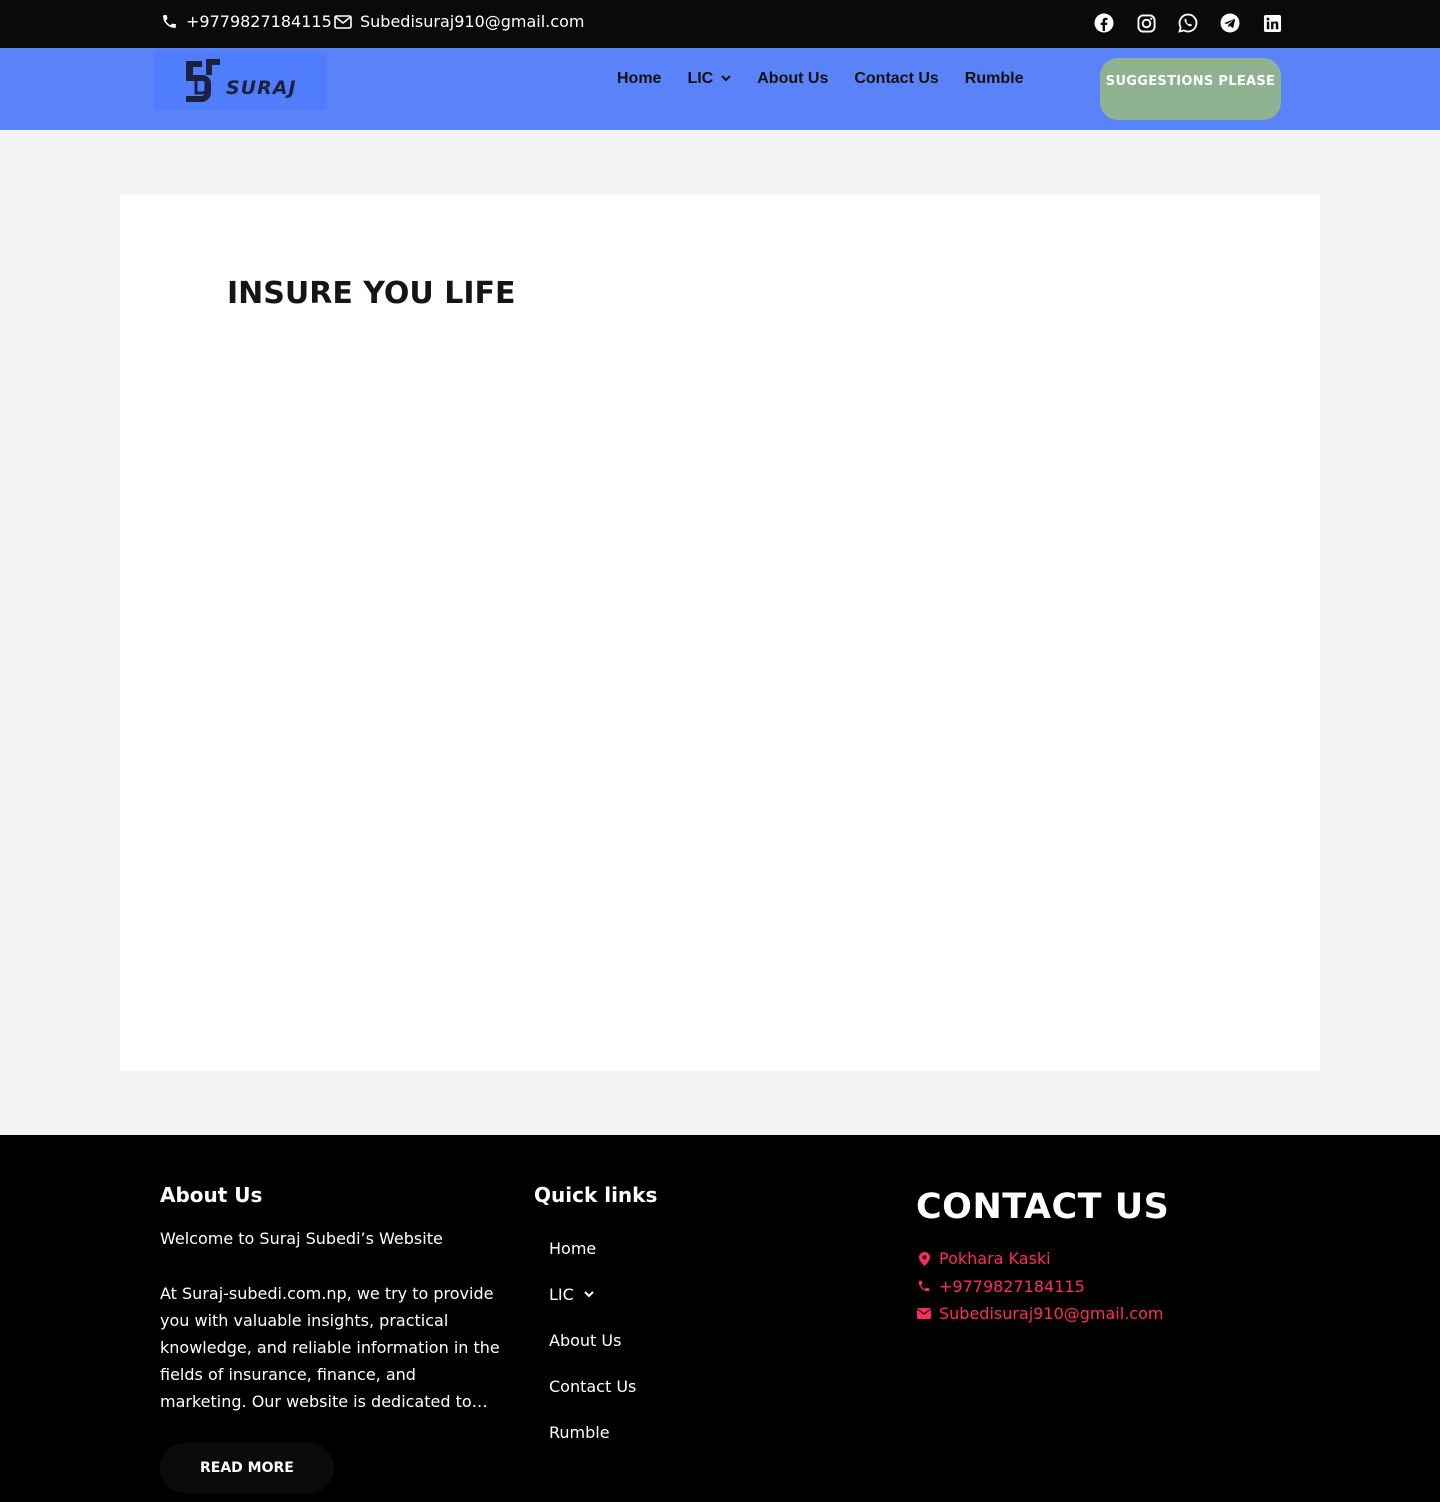 The image size is (1440, 1502). I want to click on footer-links-heading: Quick links, so click(596, 1195).